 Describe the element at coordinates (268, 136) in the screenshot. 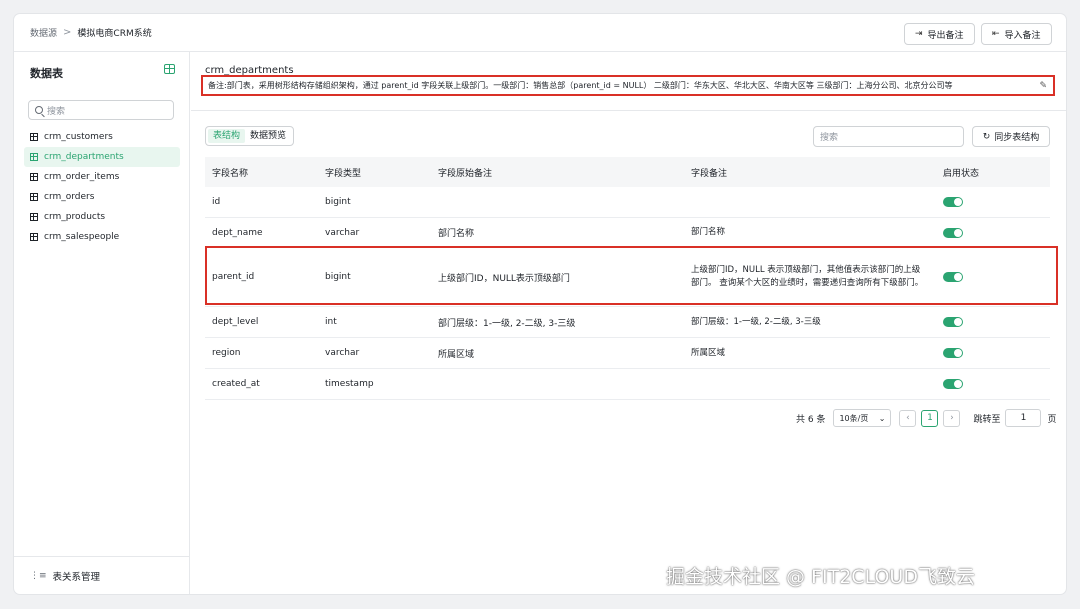

I see `tab-data-preview: 数据预览` at that location.